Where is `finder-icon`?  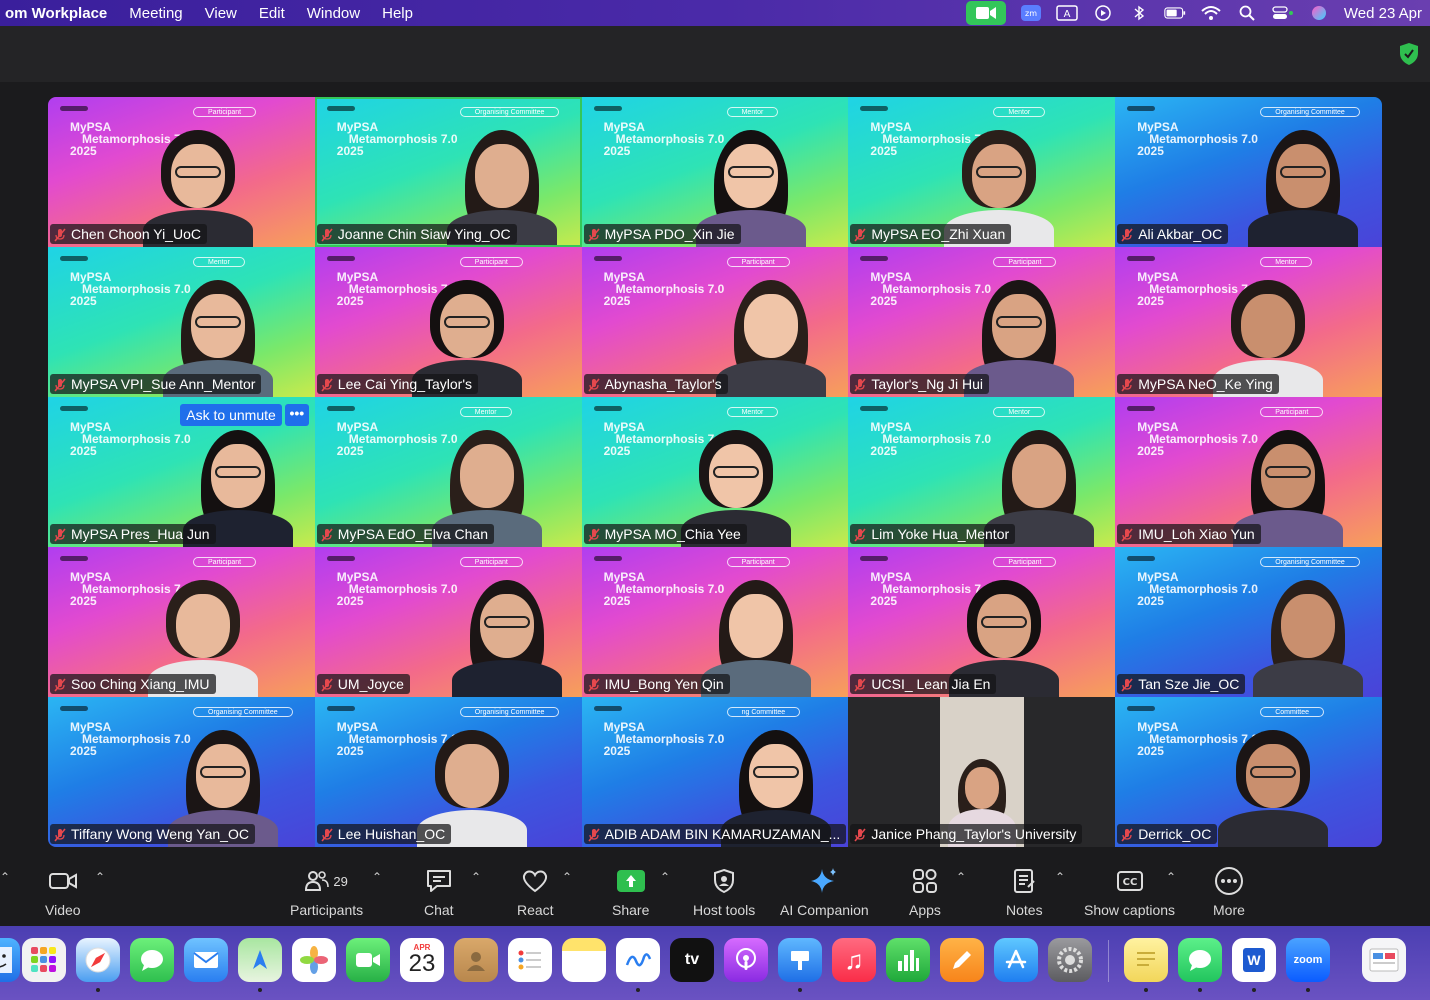
finder-icon is located at coordinates (10, 960).